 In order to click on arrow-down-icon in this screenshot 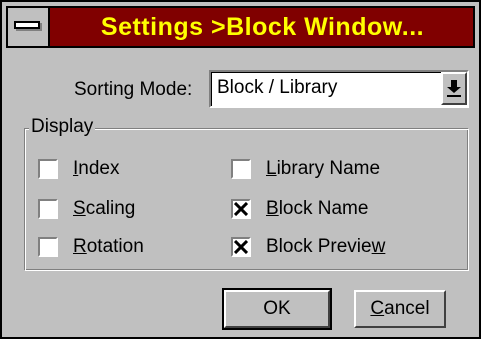, I will do `click(454, 88)`.